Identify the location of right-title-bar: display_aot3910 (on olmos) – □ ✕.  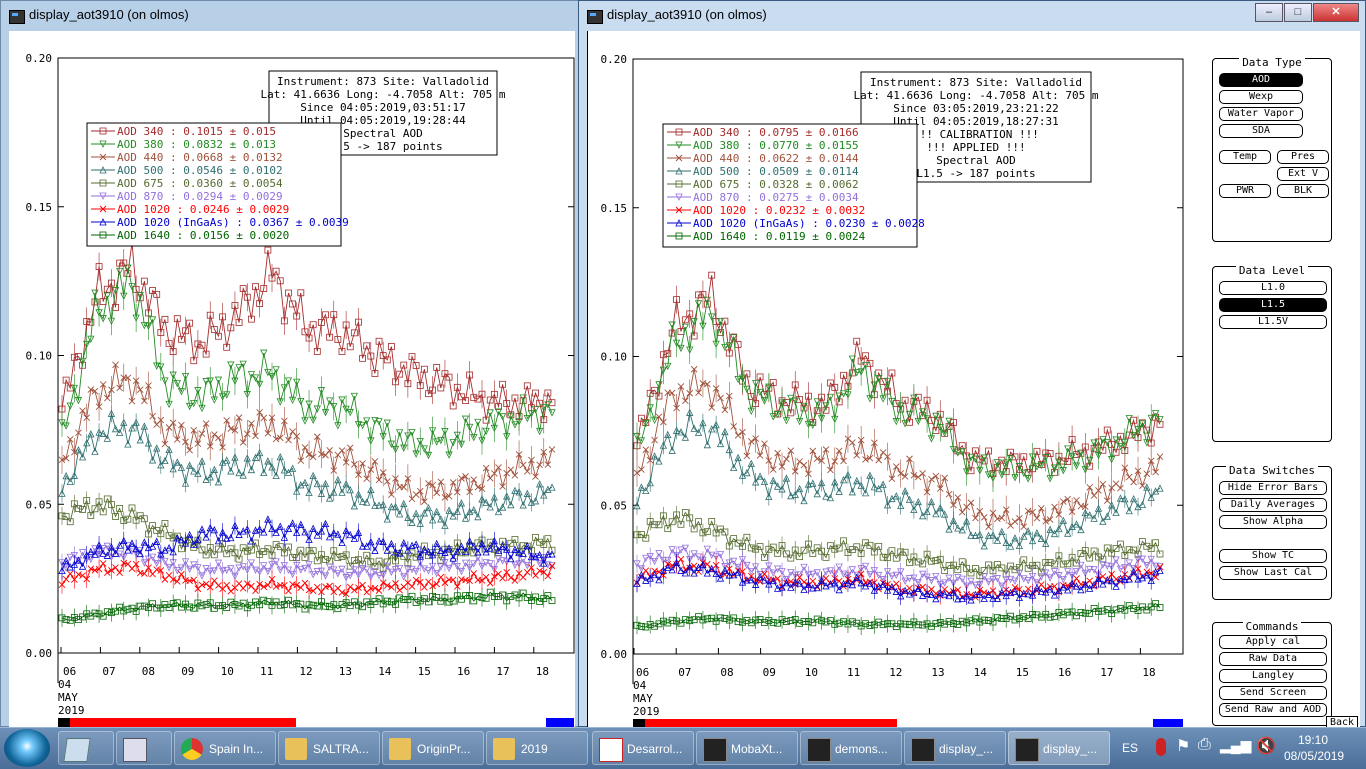
(972, 16).